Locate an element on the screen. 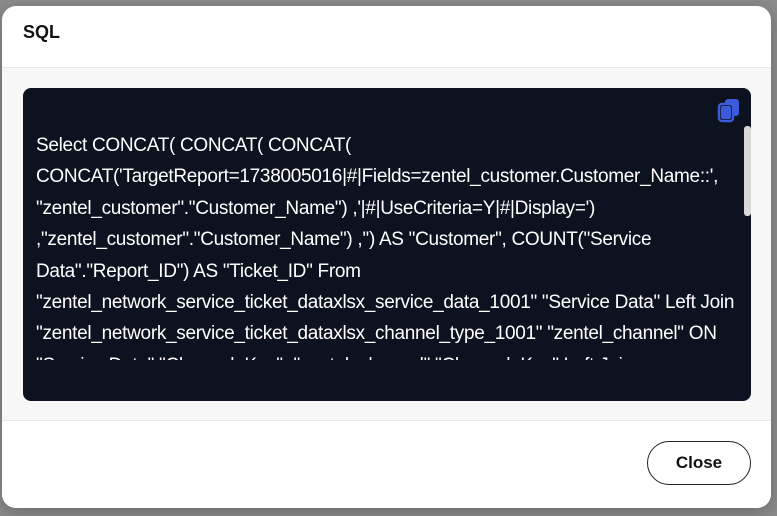  dialog-header: SQL is located at coordinates (386, 37).